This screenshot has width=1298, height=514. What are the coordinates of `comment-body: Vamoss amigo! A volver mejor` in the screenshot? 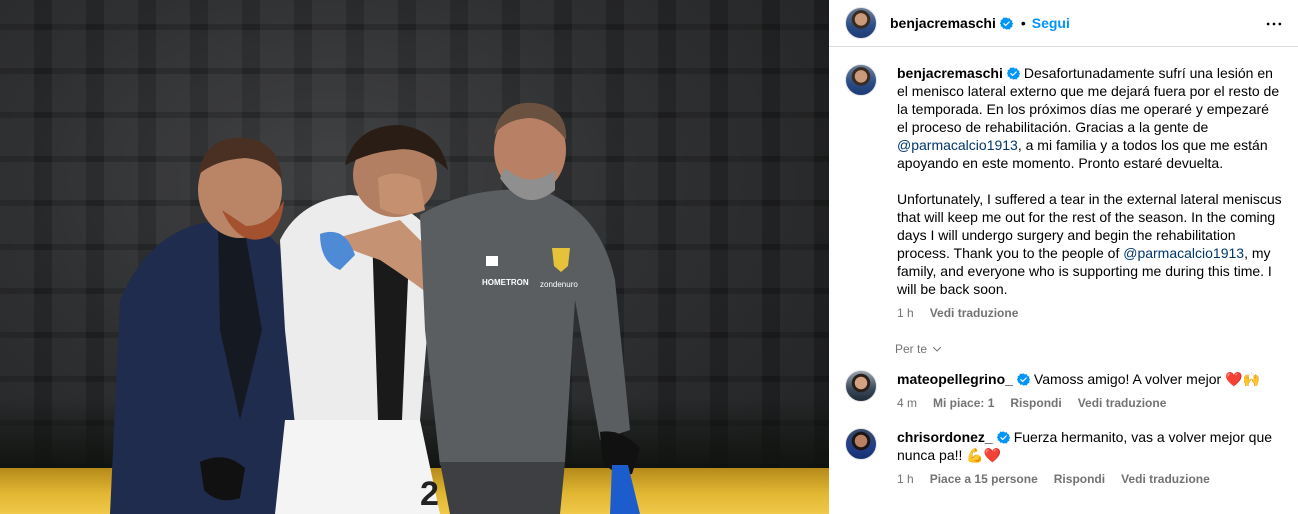 It's located at (1129, 379).